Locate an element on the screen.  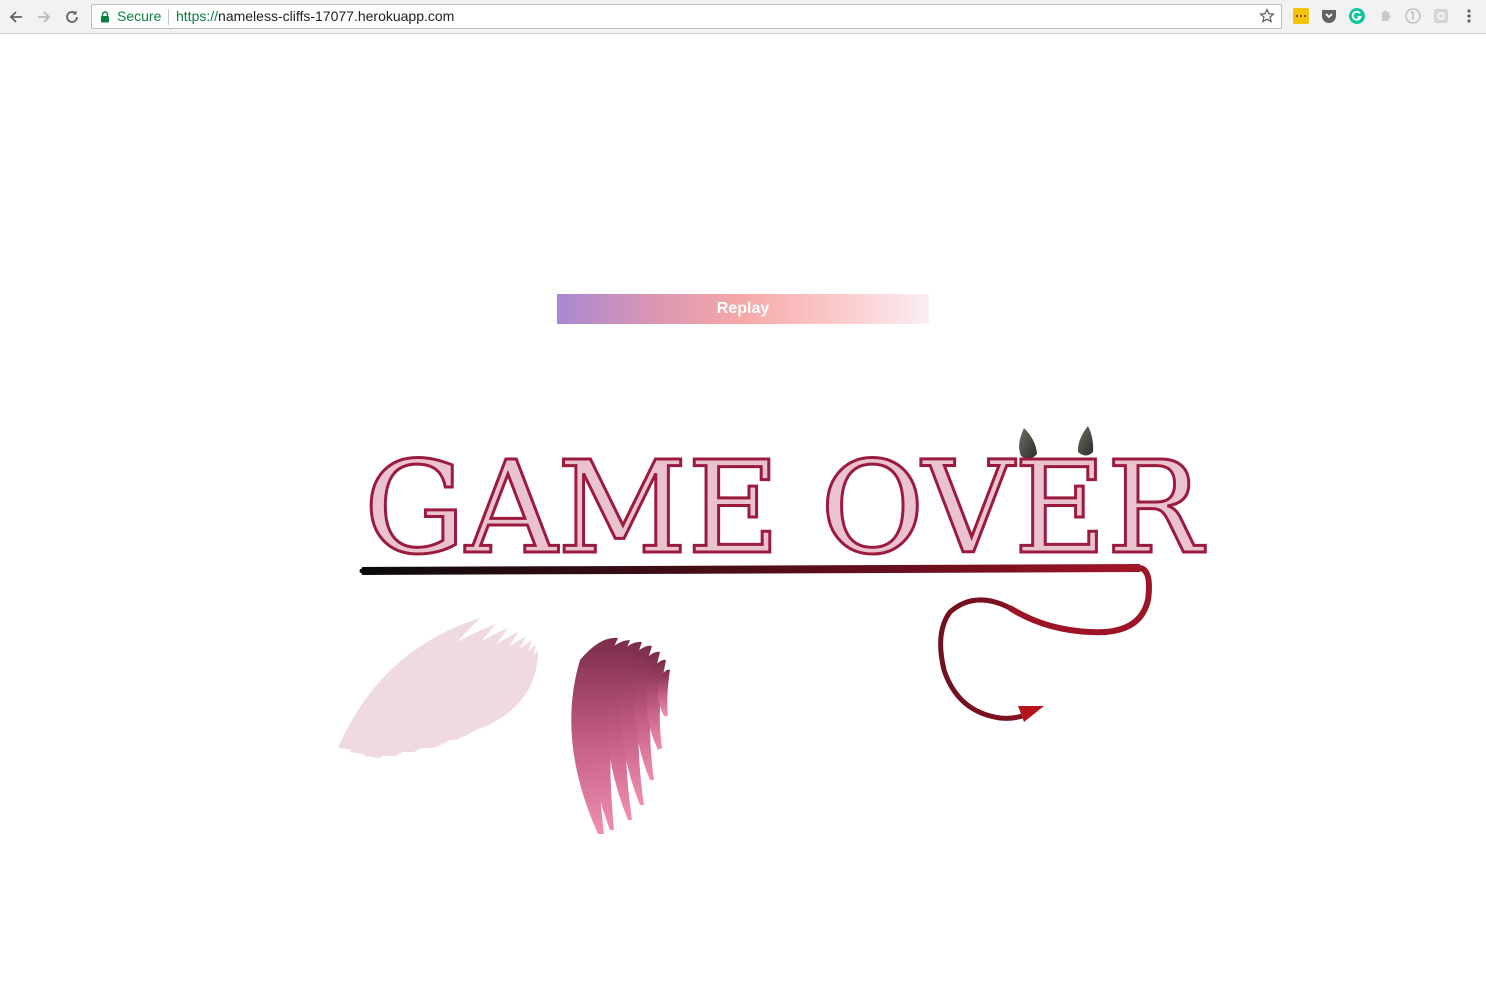
star-icon is located at coordinates (1267, 18).